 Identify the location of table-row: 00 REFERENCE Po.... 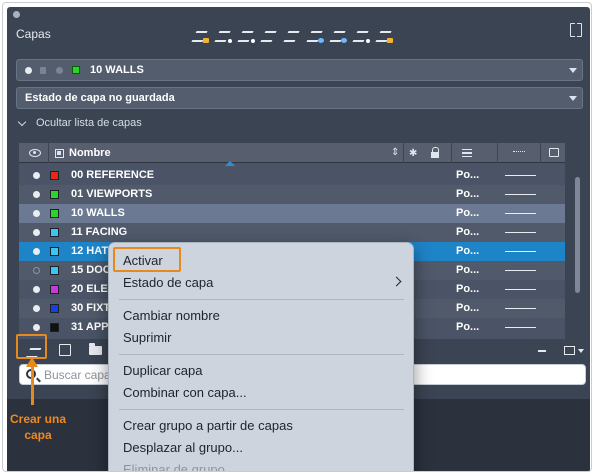
(292, 175).